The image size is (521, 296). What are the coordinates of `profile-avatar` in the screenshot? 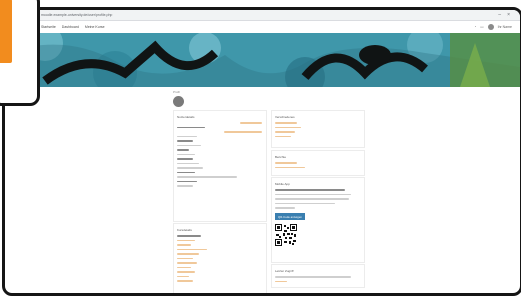 It's located at (178, 101).